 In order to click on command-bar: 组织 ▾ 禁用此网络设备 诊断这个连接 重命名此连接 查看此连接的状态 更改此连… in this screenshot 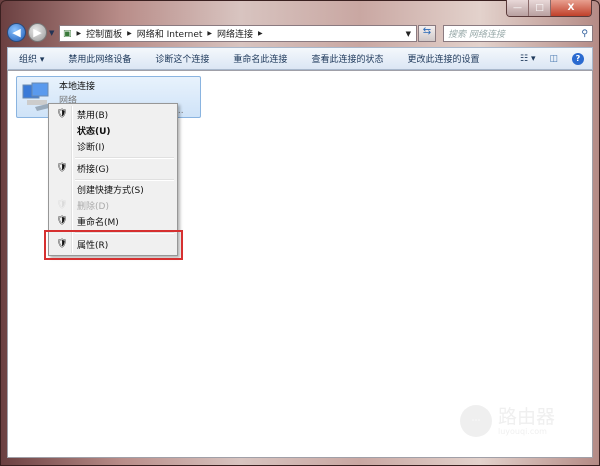, I will do `click(300, 58)`.